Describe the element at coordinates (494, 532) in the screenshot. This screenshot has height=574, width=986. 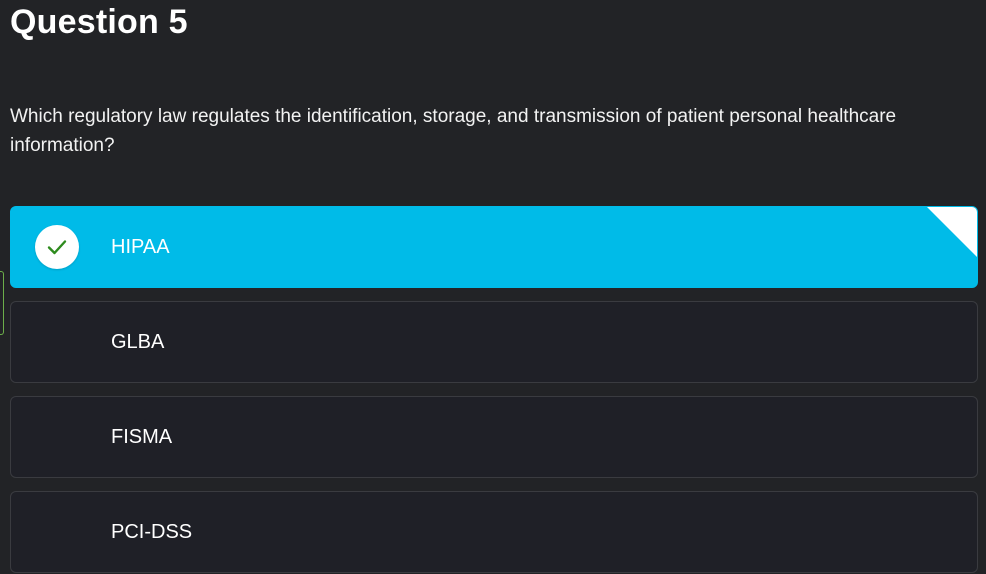
I see `answer-option-pci-dss: PCI-DSS` at that location.